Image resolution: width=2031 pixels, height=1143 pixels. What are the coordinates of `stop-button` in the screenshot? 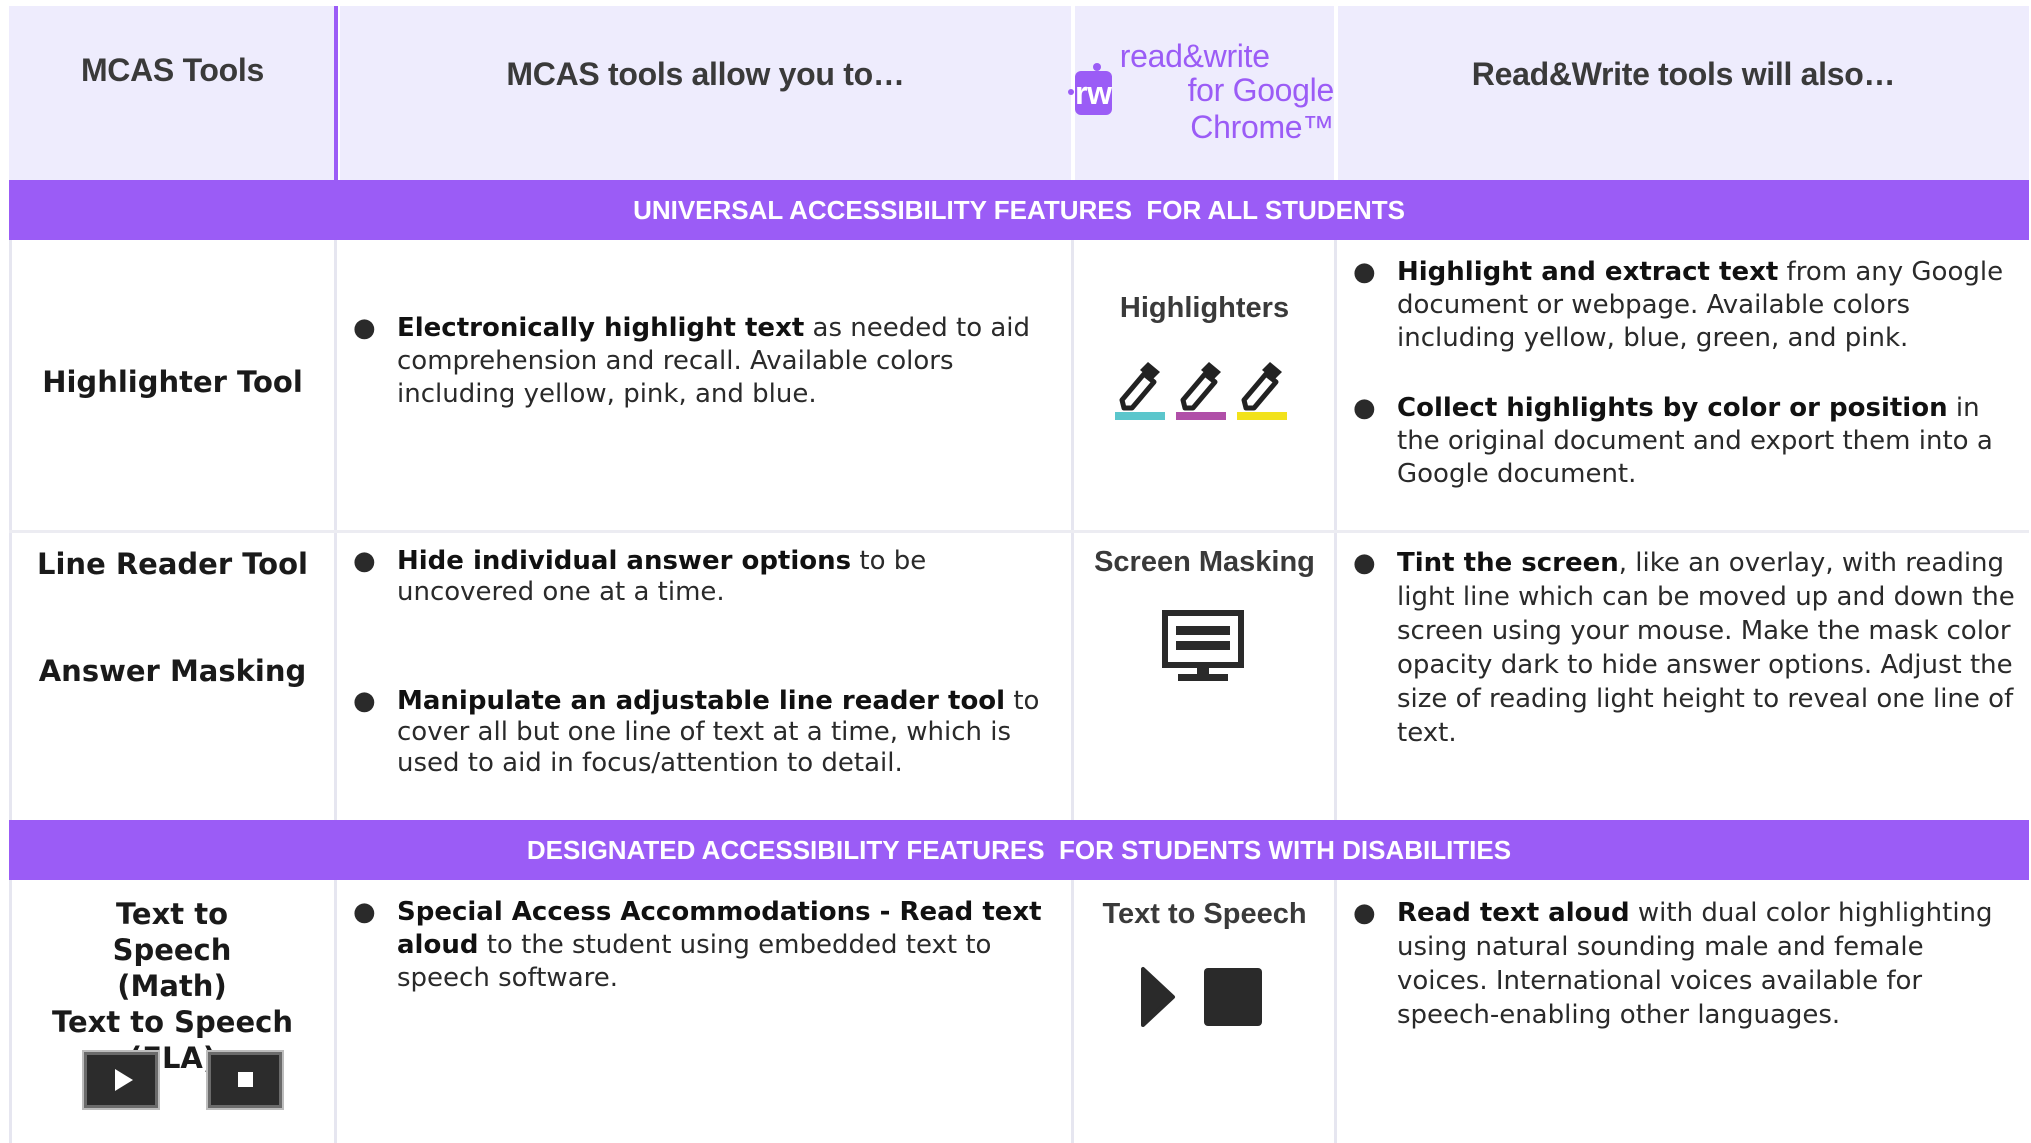 It's located at (245, 1080).